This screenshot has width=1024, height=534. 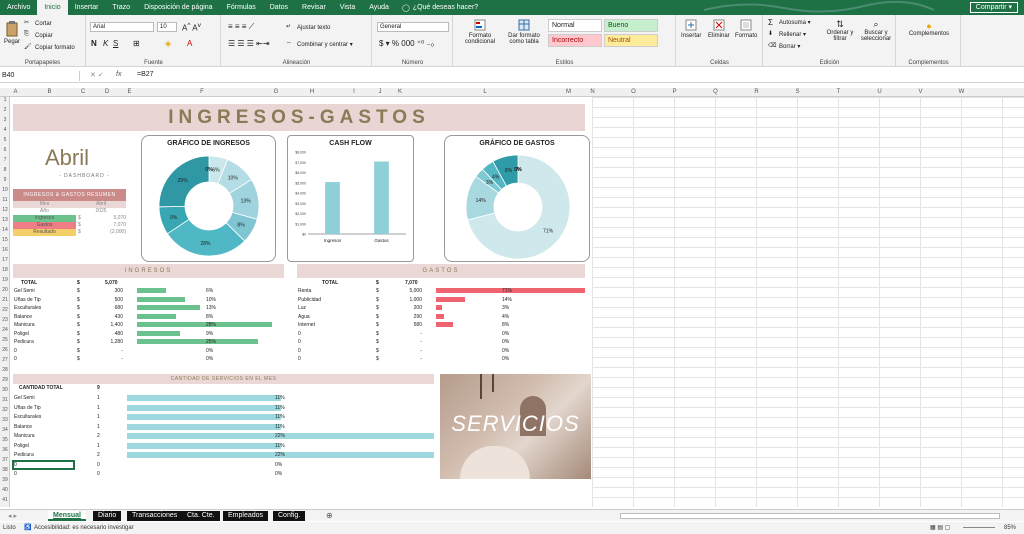 I want to click on menu-tab: Trazo, so click(x=121, y=7).